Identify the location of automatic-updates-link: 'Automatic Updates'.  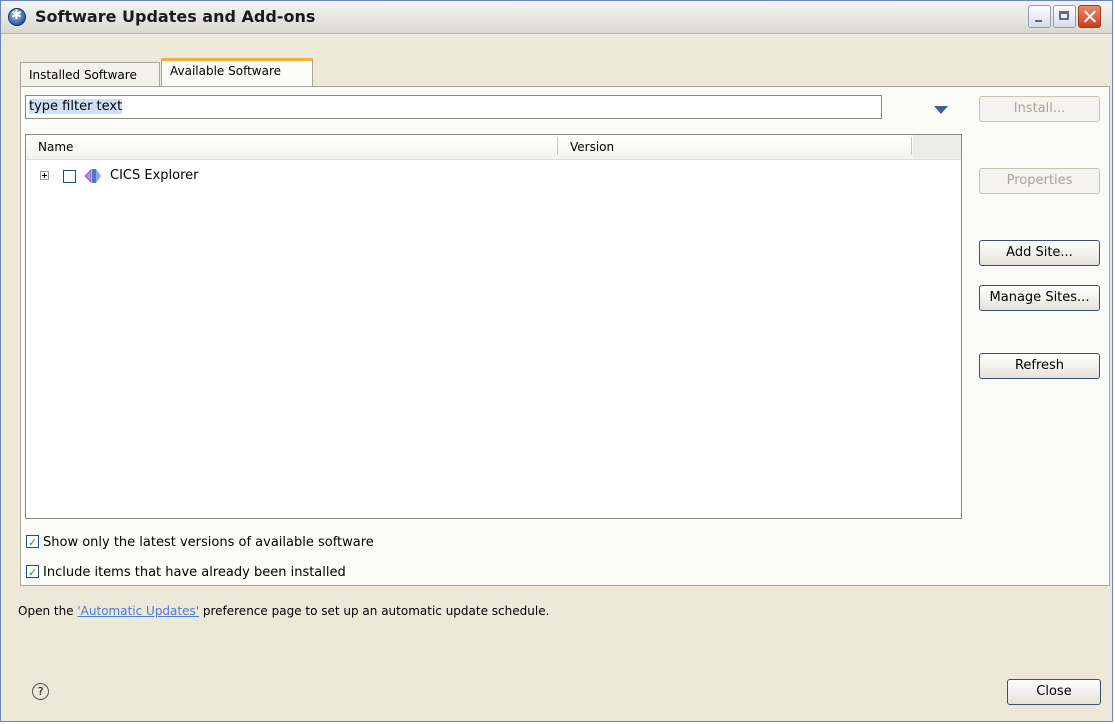
(138, 611).